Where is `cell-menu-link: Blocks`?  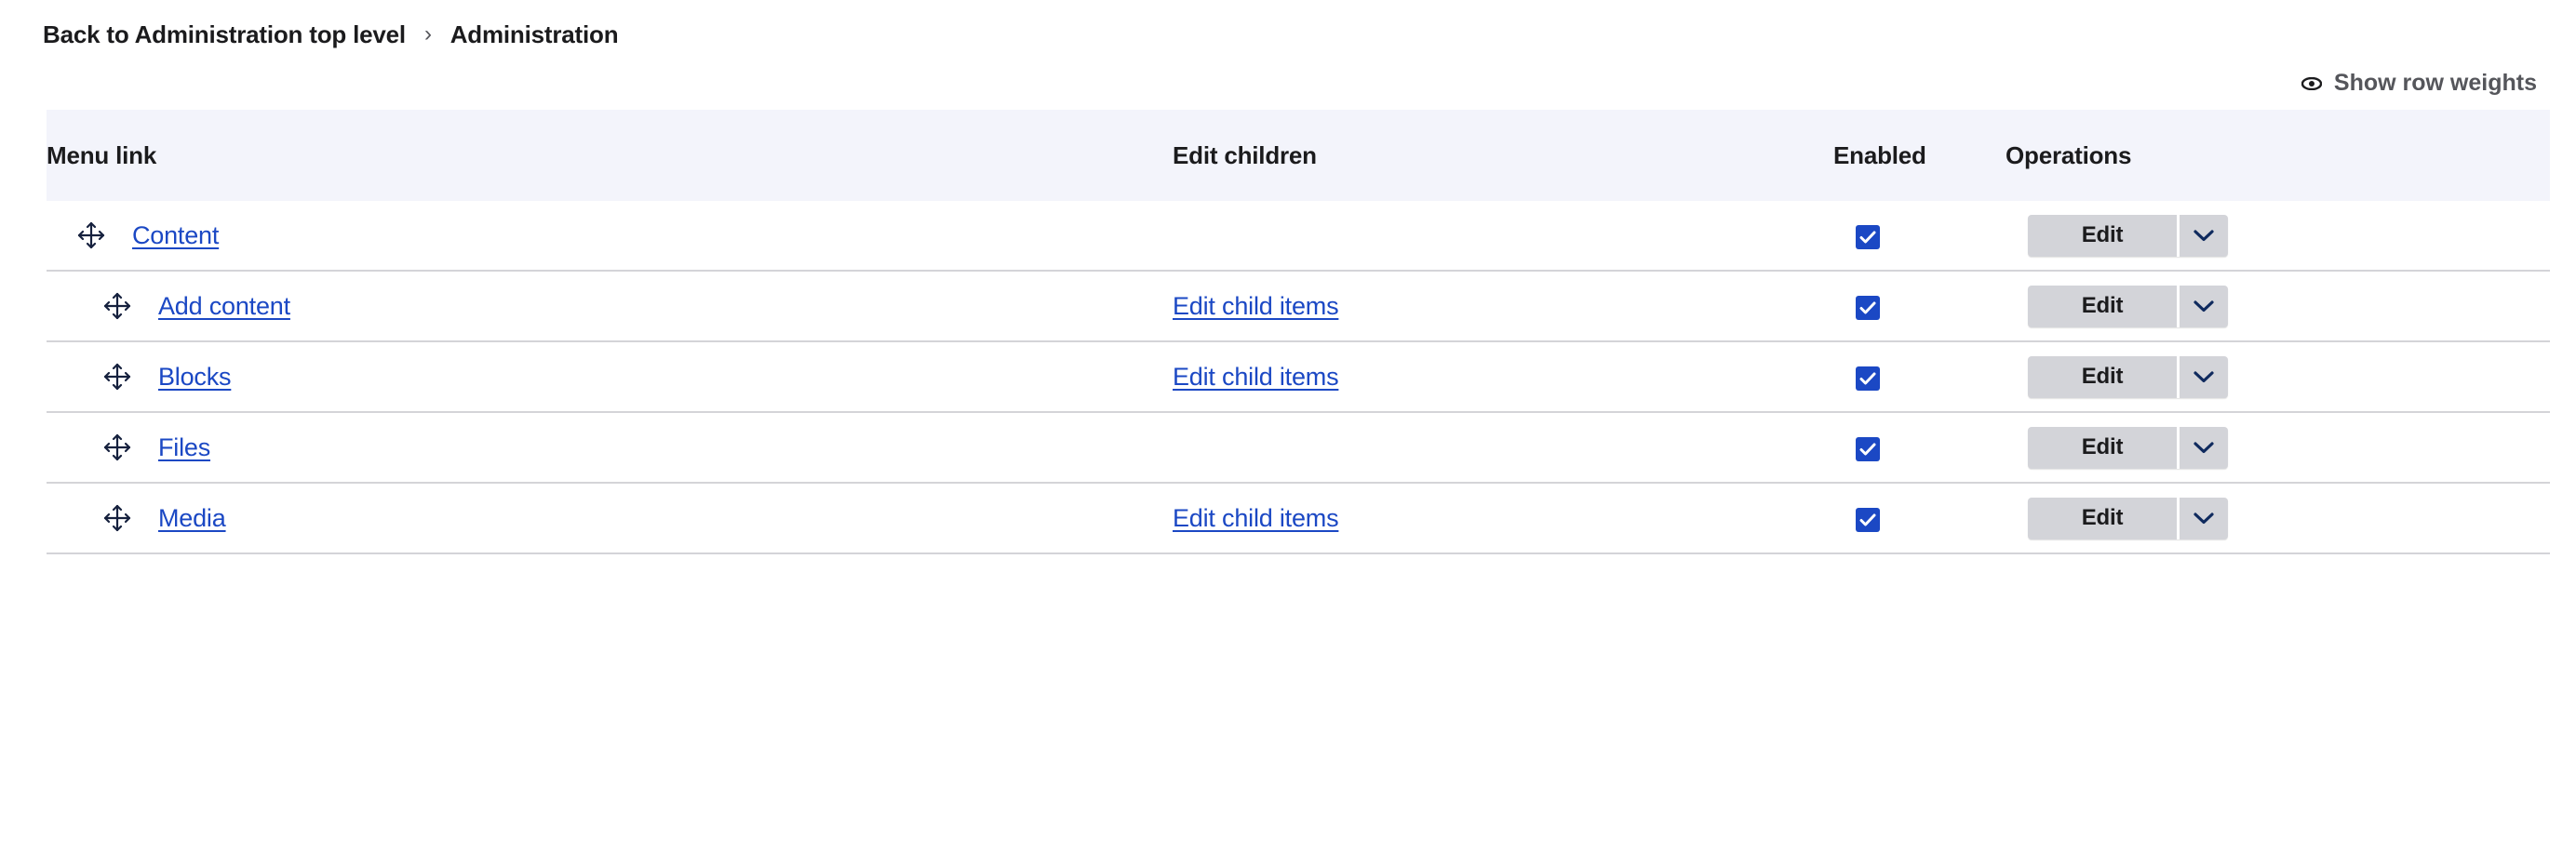
cell-menu-link: Blocks is located at coordinates (610, 377).